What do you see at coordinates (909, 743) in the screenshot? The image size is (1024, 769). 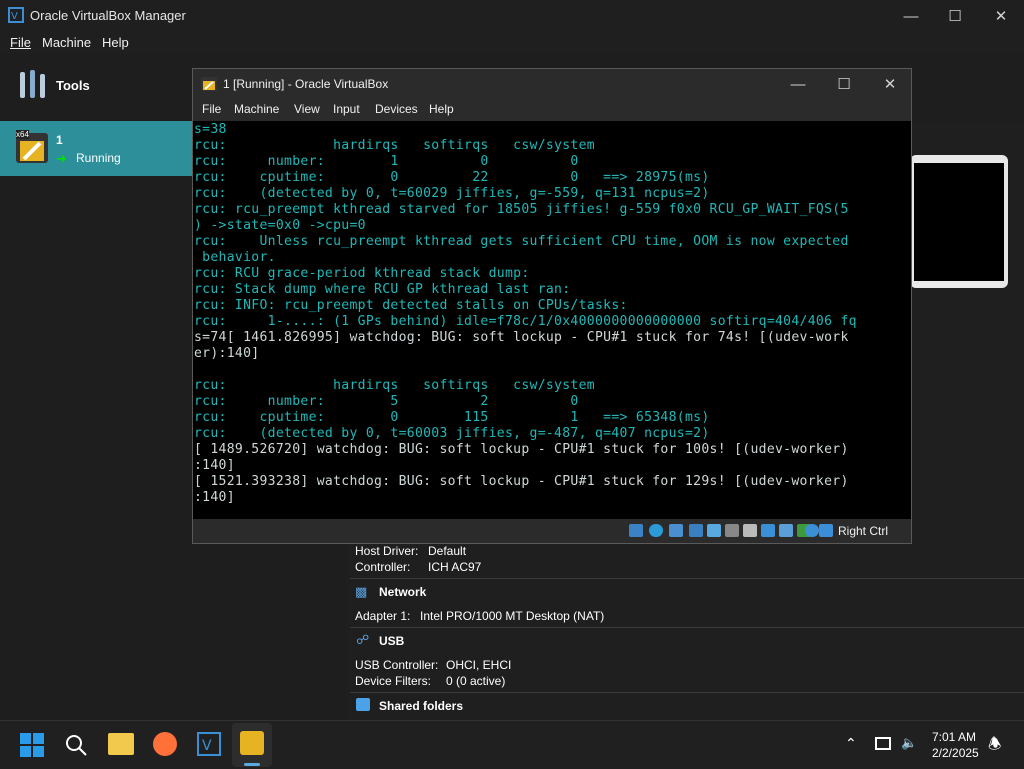 I see `volume-muted-icon: 🔈` at bounding box center [909, 743].